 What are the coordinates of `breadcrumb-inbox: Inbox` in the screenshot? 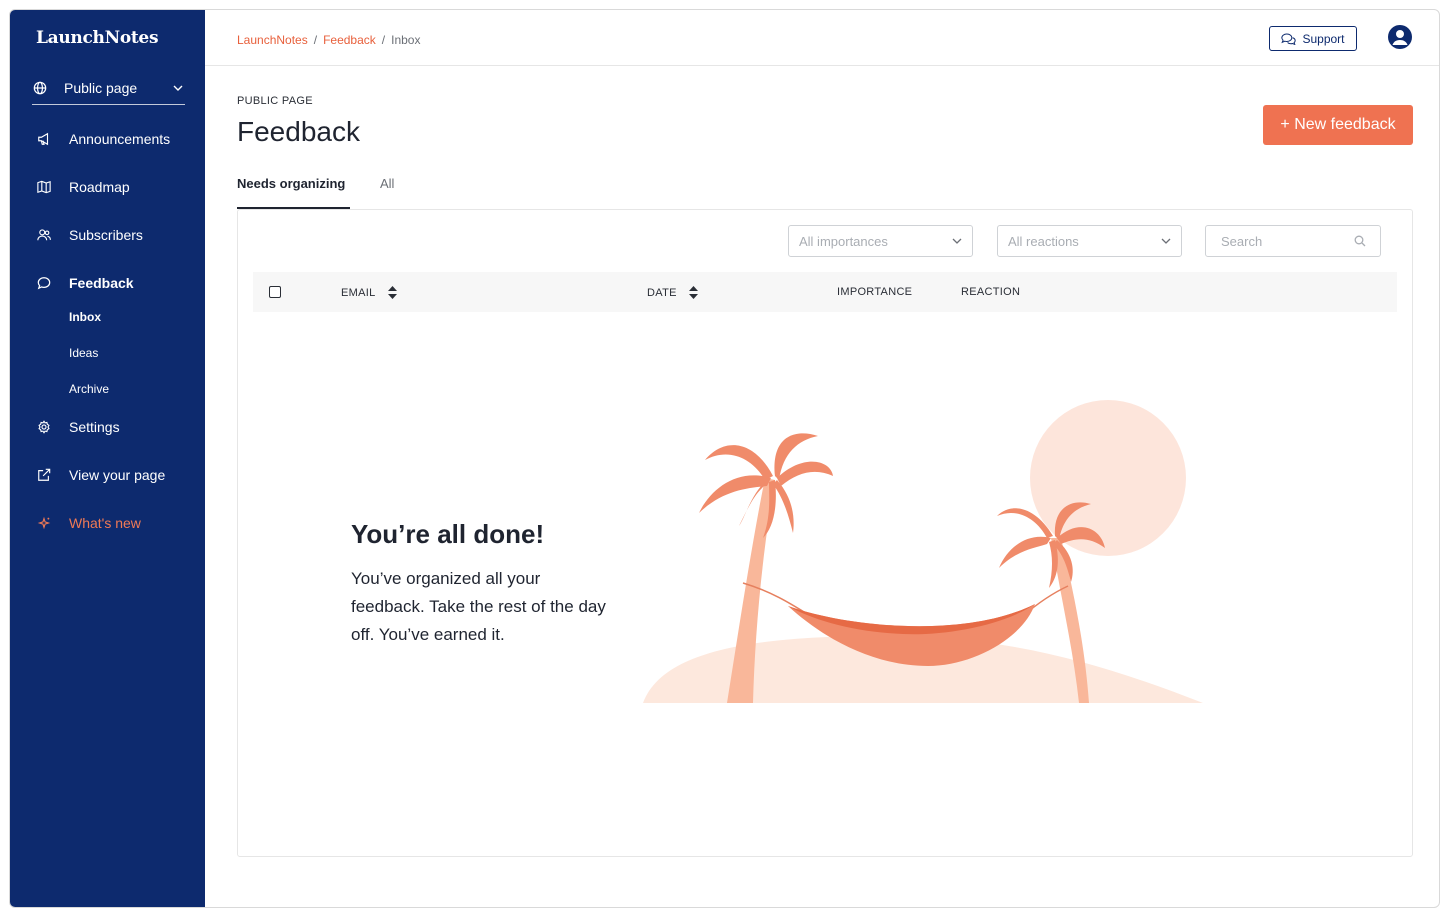 It's located at (406, 40).